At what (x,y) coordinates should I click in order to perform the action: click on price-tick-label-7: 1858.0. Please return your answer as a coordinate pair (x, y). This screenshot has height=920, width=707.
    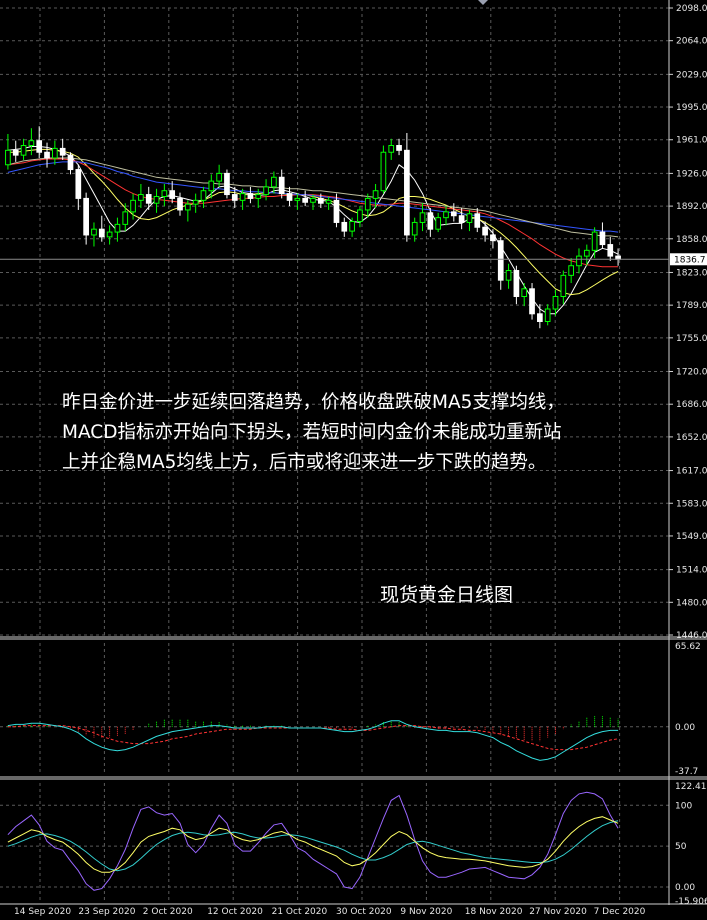
    Looking at the image, I should click on (691, 240).